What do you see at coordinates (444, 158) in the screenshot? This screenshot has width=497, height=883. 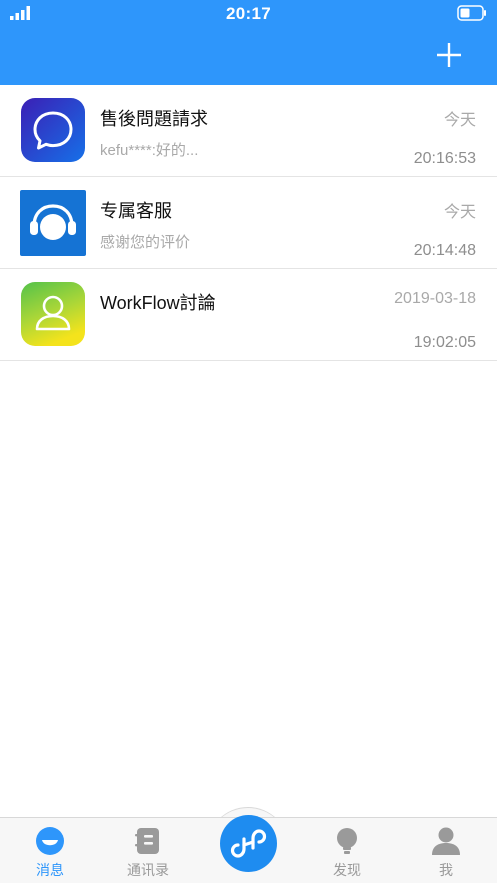 I see `conversation-time: 20:16:53` at bounding box center [444, 158].